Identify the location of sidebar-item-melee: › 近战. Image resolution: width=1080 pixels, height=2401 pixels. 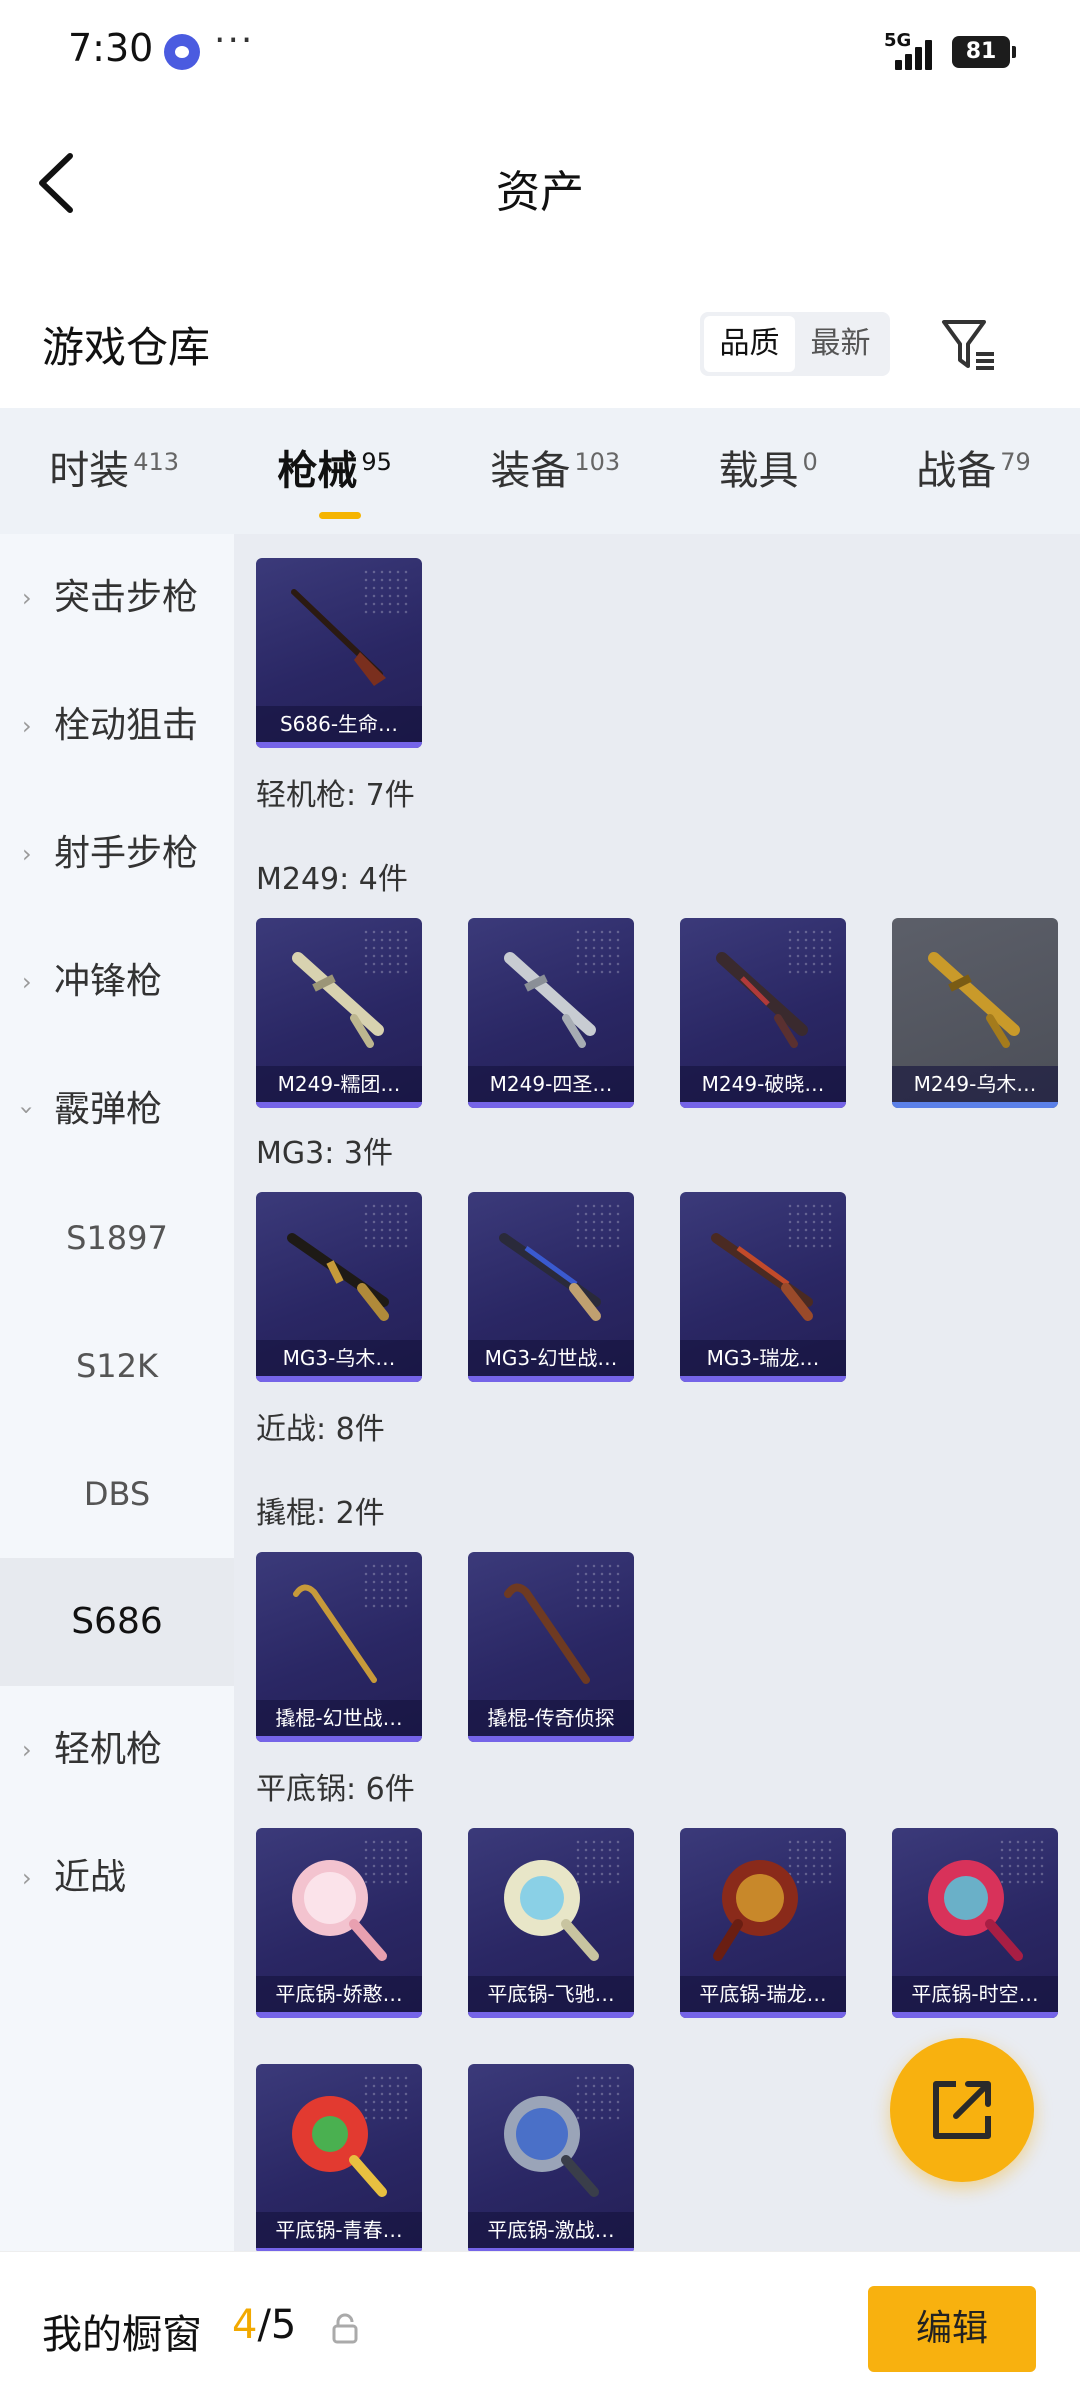
(117, 1878).